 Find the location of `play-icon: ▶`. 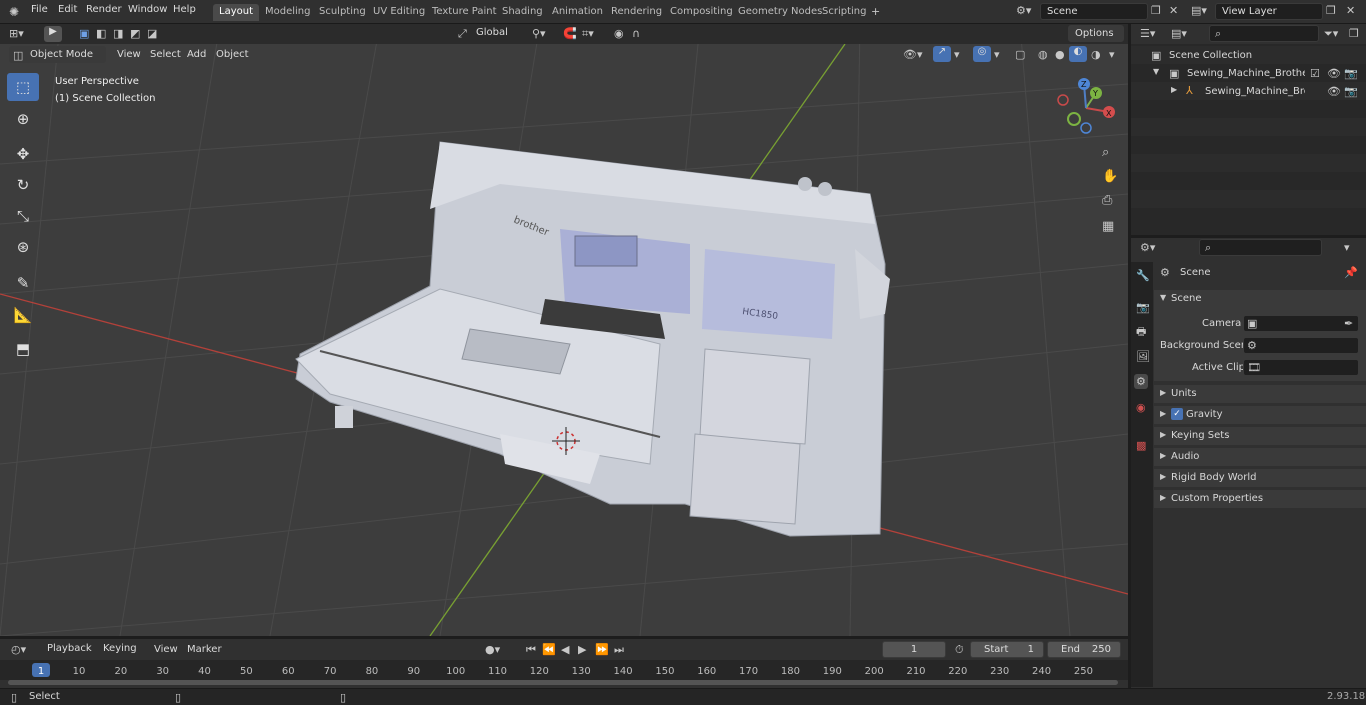

play-icon: ▶ is located at coordinates (582, 649).